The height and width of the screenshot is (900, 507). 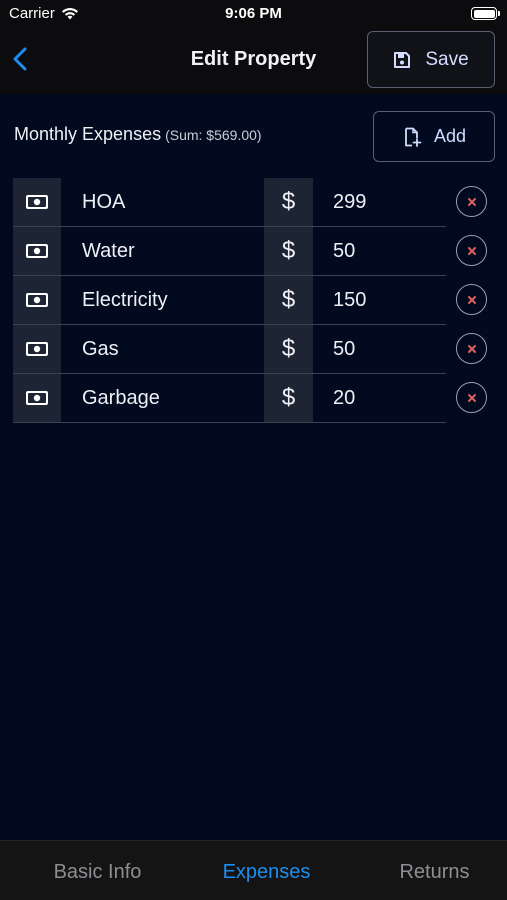 I want to click on expense-row-electricity: Electricity $ 150, so click(x=229, y=300).